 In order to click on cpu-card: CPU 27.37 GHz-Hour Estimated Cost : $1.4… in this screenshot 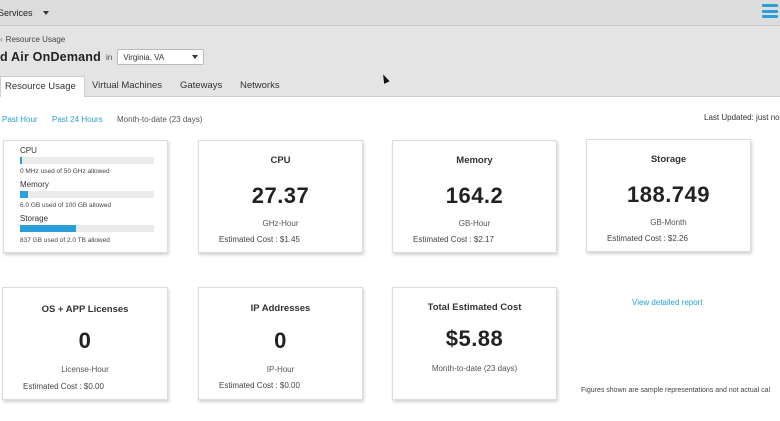, I will do `click(280, 196)`.